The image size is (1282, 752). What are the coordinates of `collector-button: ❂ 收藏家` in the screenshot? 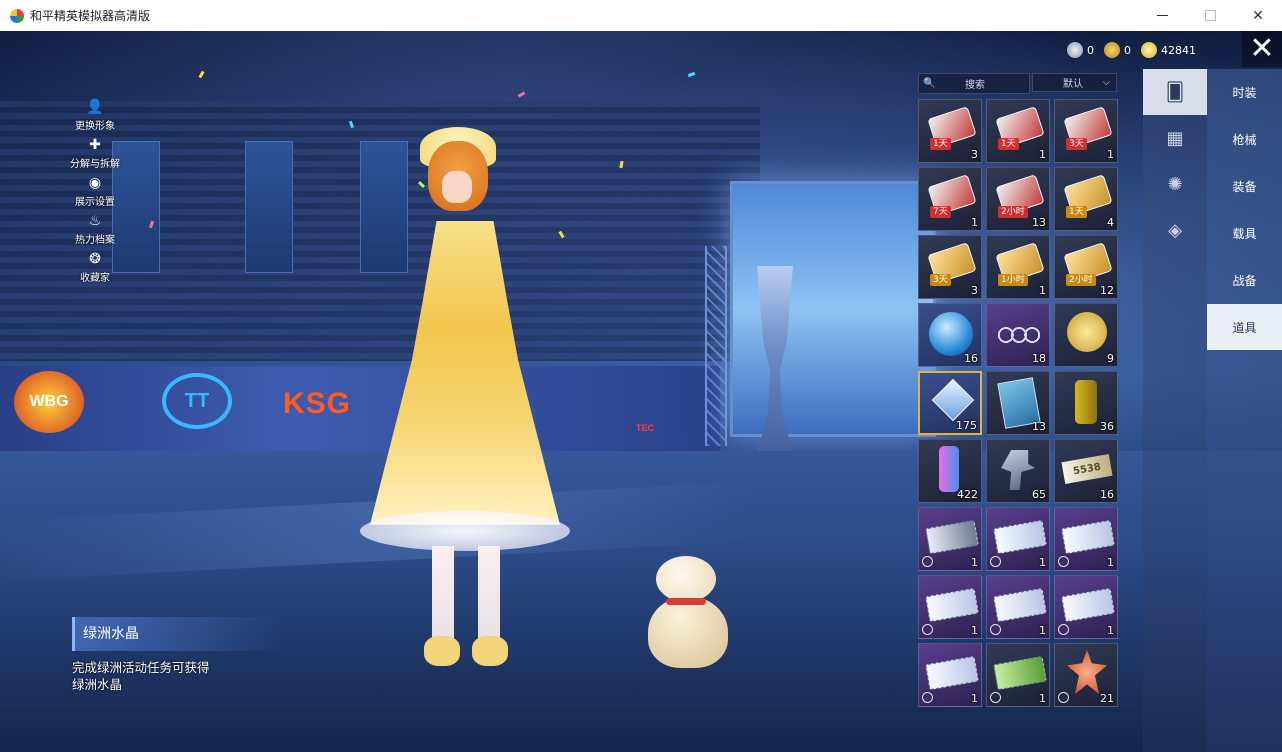 It's located at (95, 267).